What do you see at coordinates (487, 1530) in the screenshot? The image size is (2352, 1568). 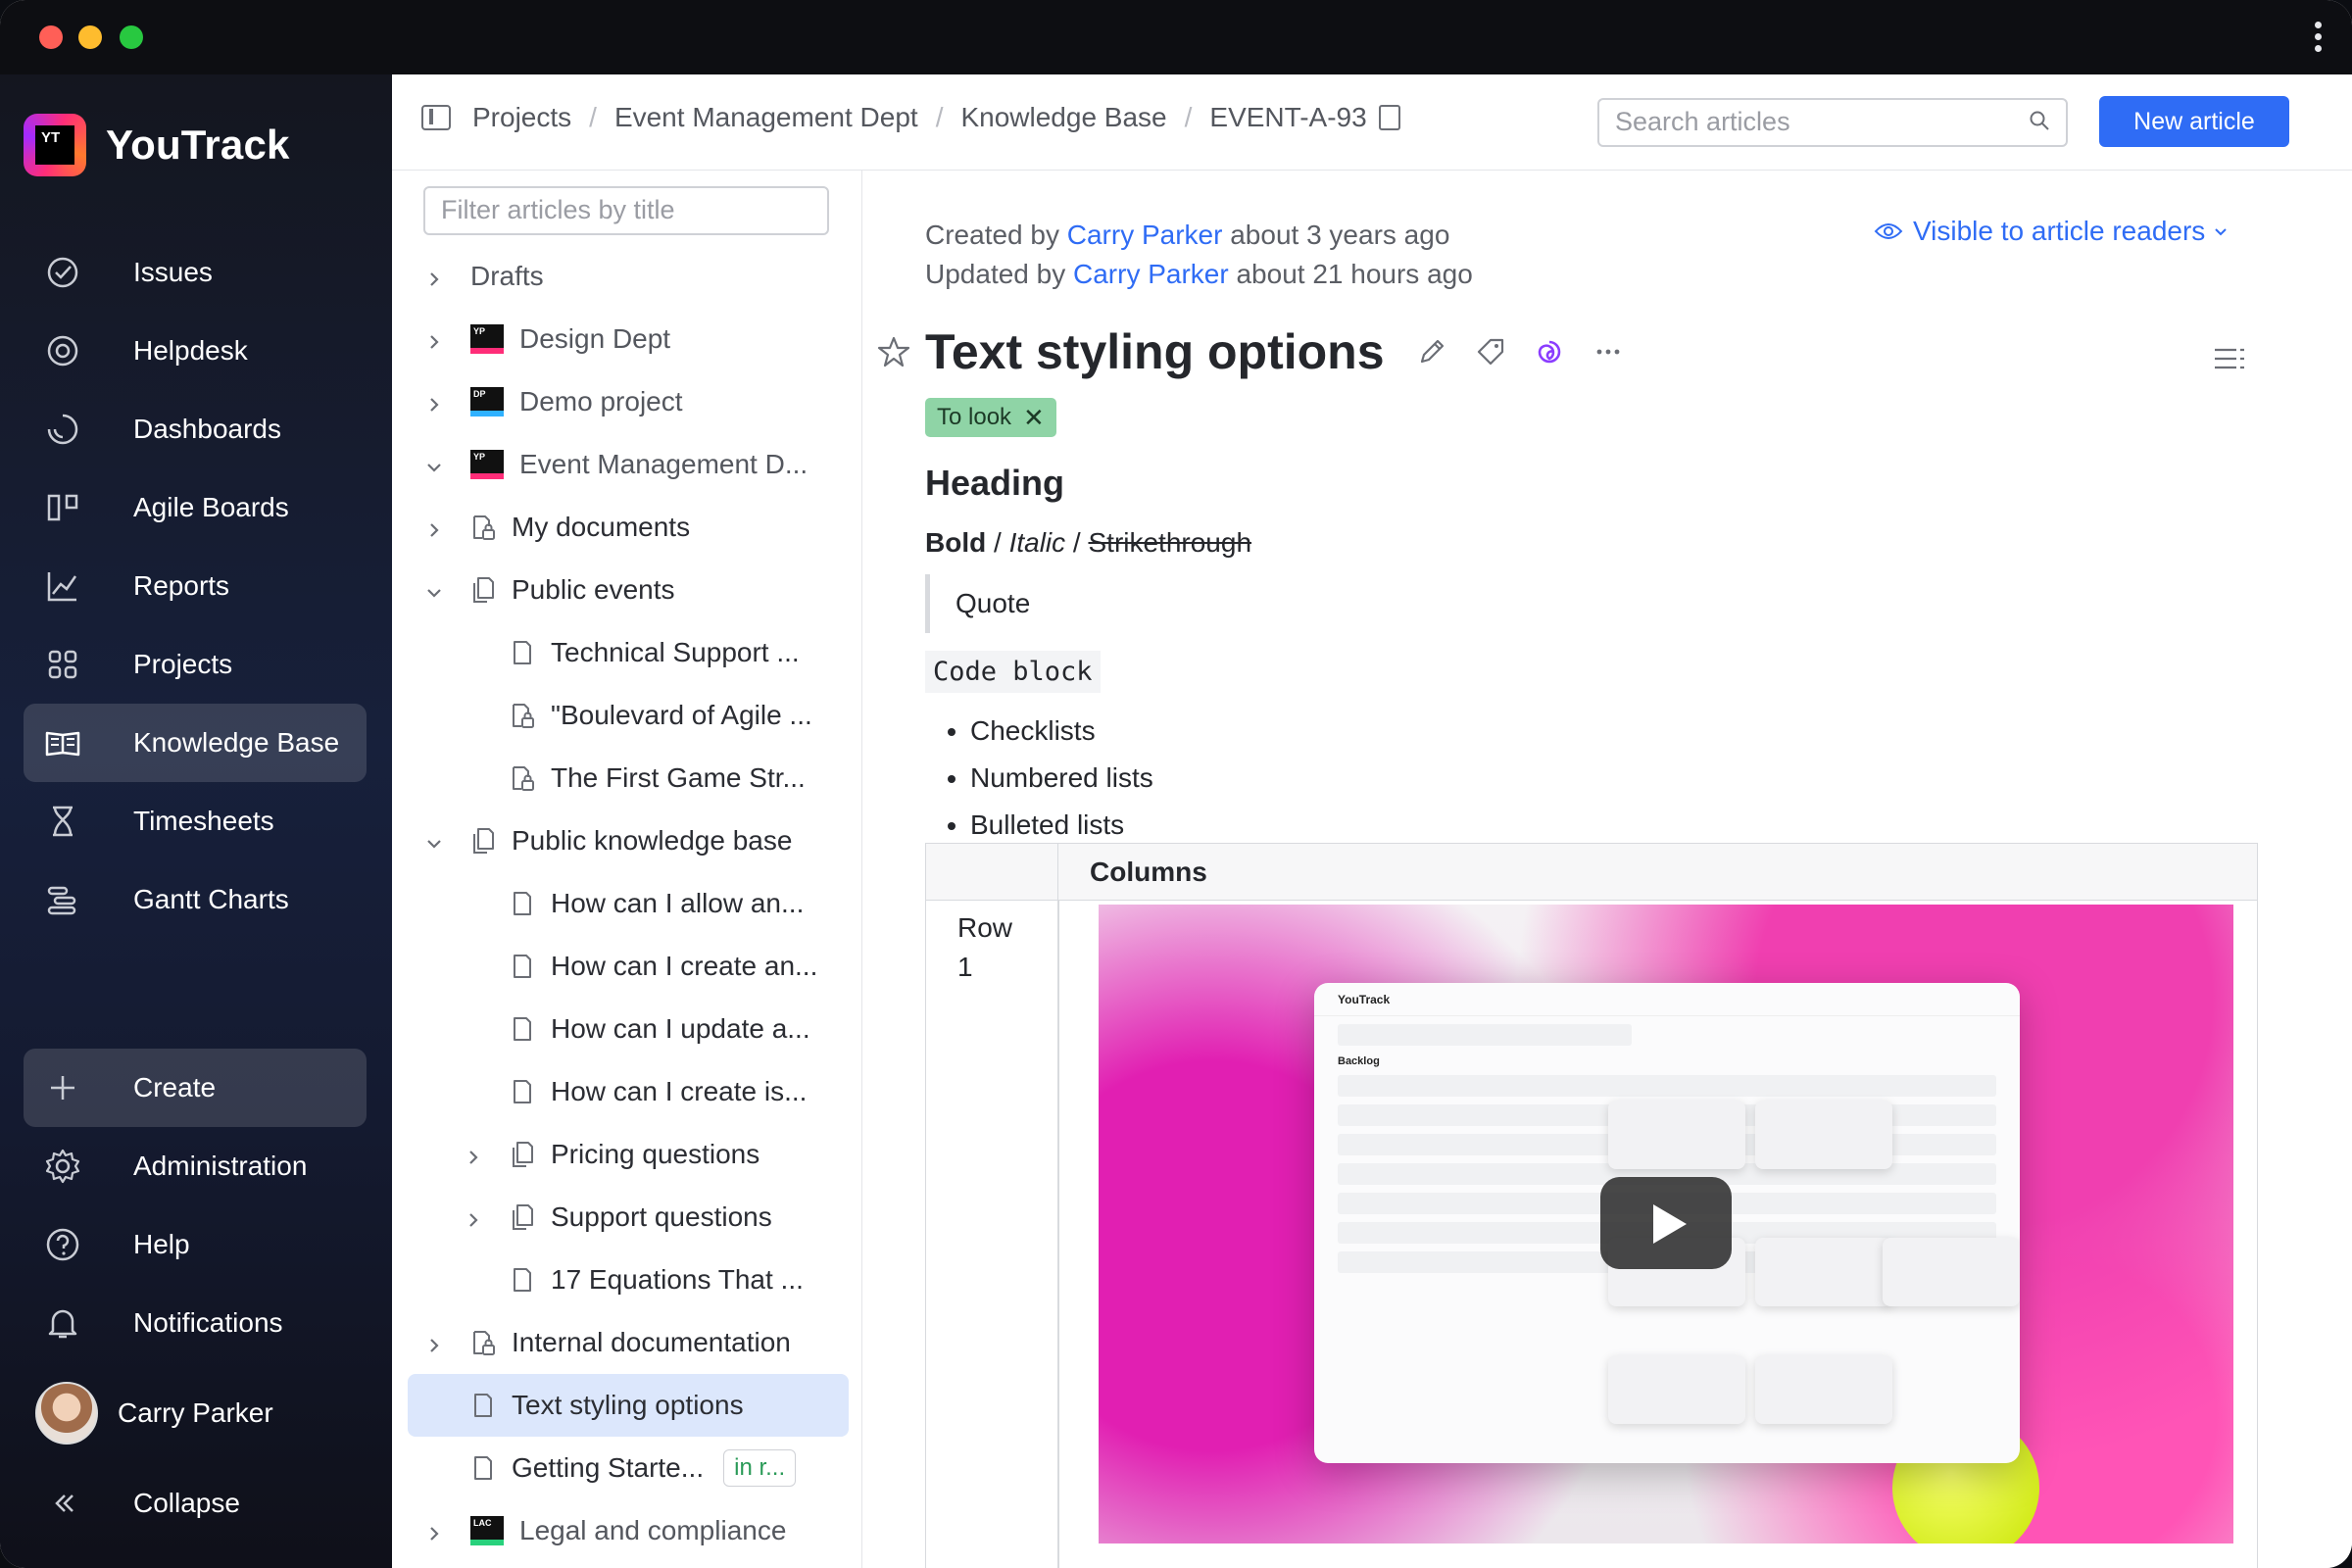 I see `project-icon: LAC` at bounding box center [487, 1530].